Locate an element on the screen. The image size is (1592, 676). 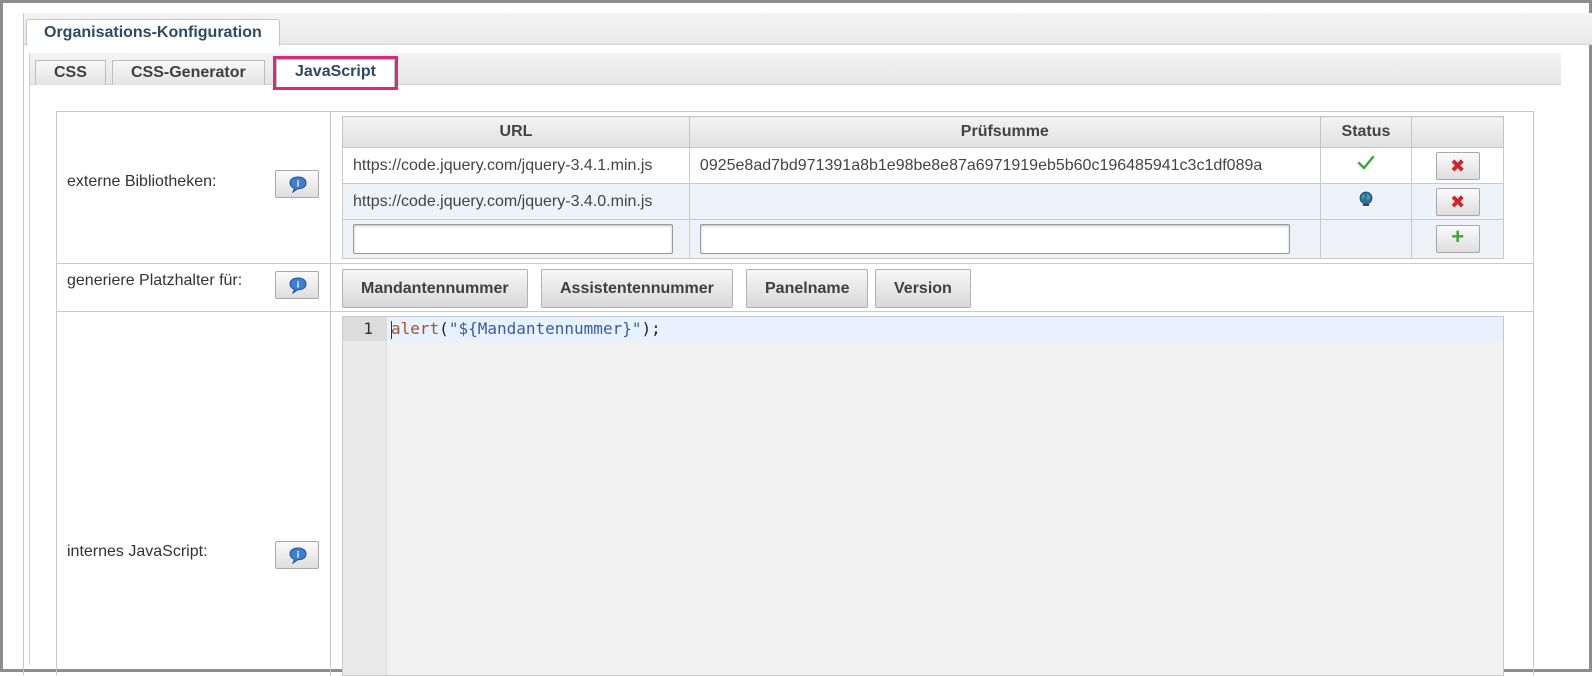
libraries-table-header: URL Prüfsumme Status is located at coordinates (923, 132).